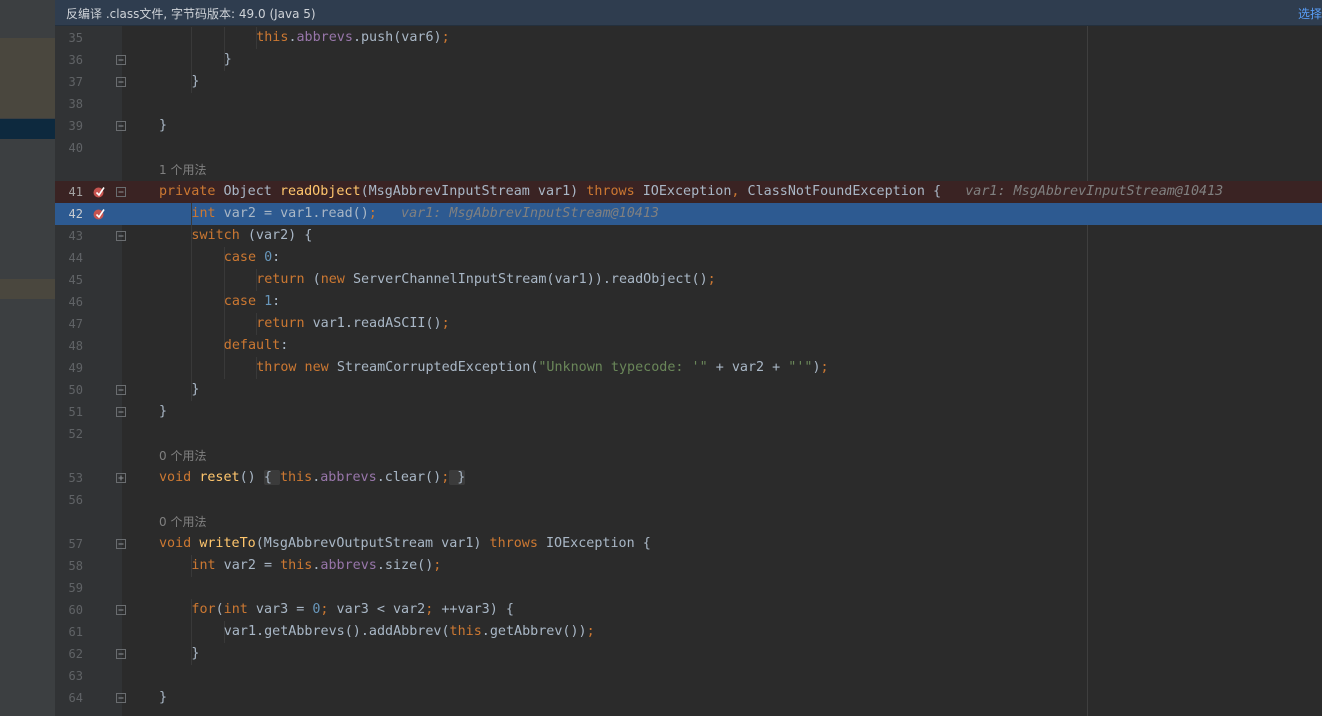  I want to click on line-number: 61, so click(69, 632).